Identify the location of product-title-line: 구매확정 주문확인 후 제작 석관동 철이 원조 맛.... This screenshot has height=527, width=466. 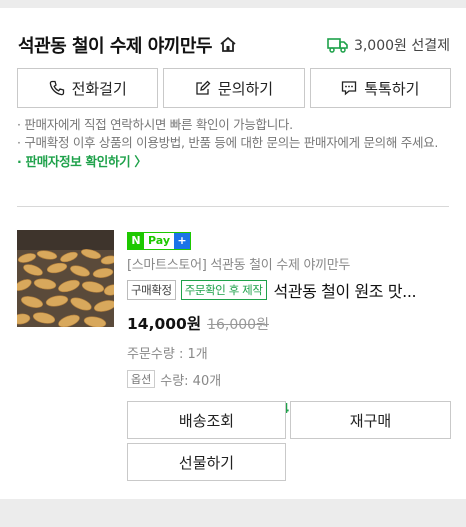
(289, 290).